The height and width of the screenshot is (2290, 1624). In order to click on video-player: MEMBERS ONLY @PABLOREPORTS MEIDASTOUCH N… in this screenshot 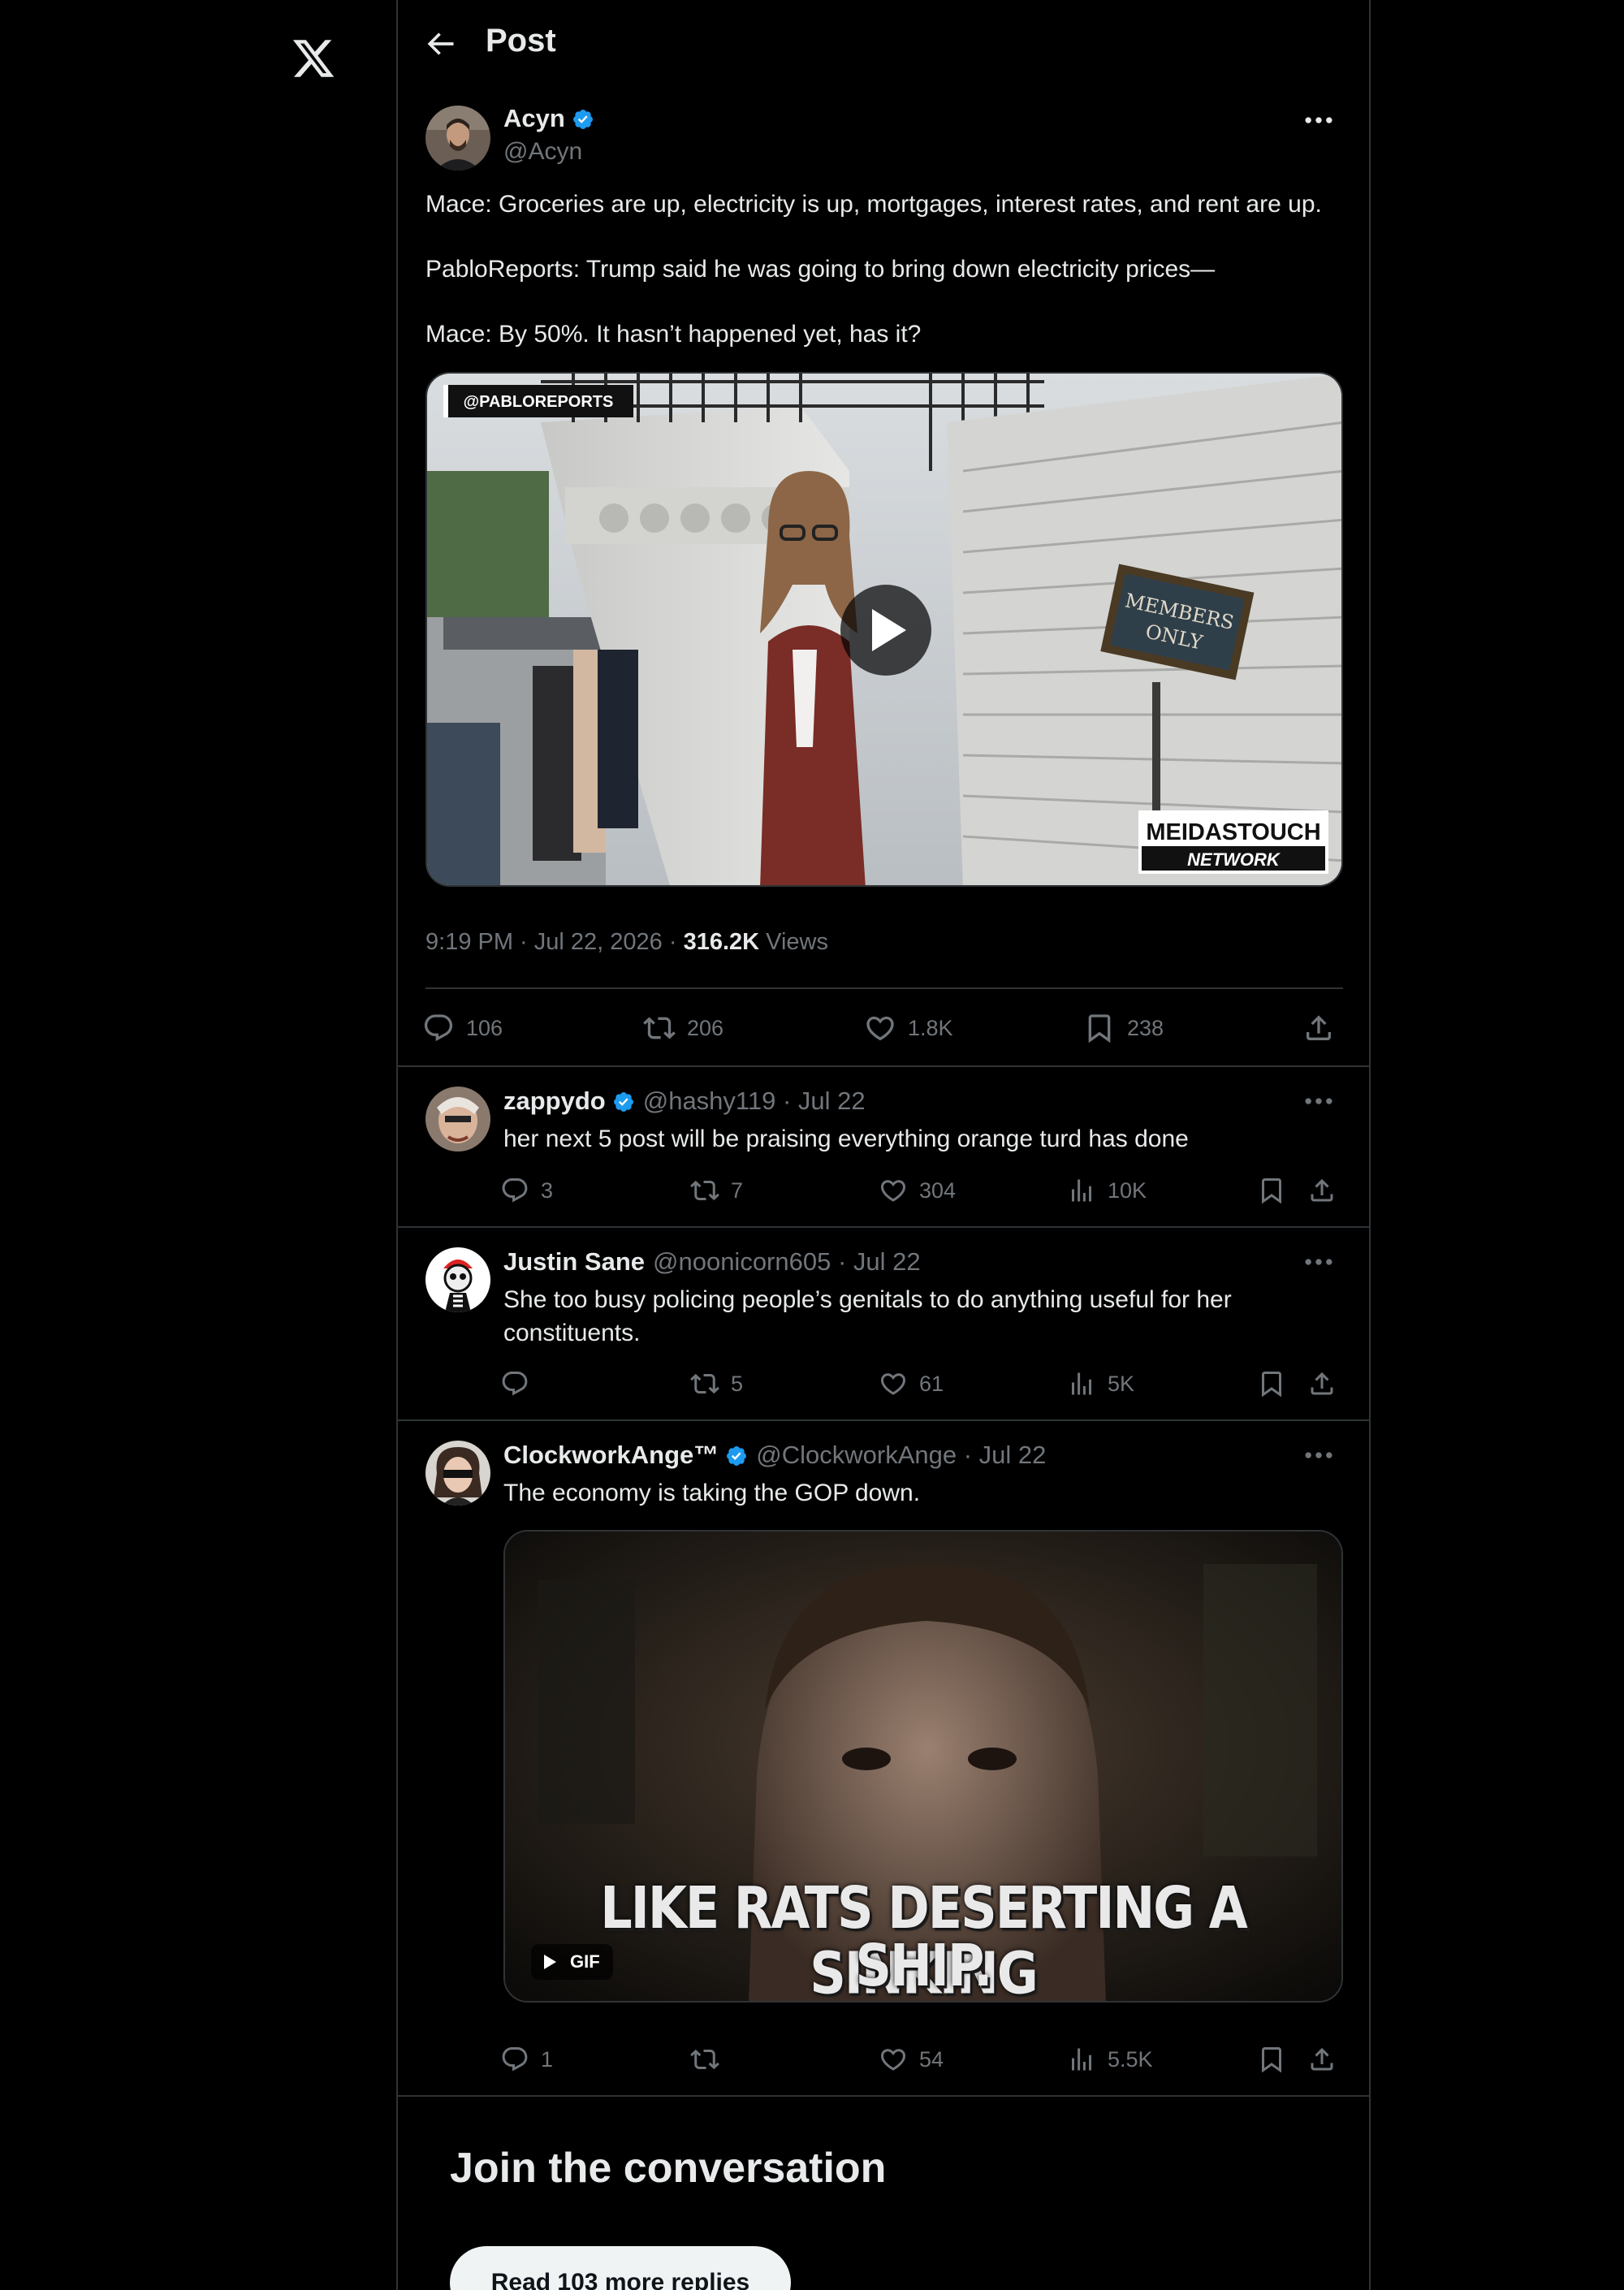, I will do `click(884, 629)`.